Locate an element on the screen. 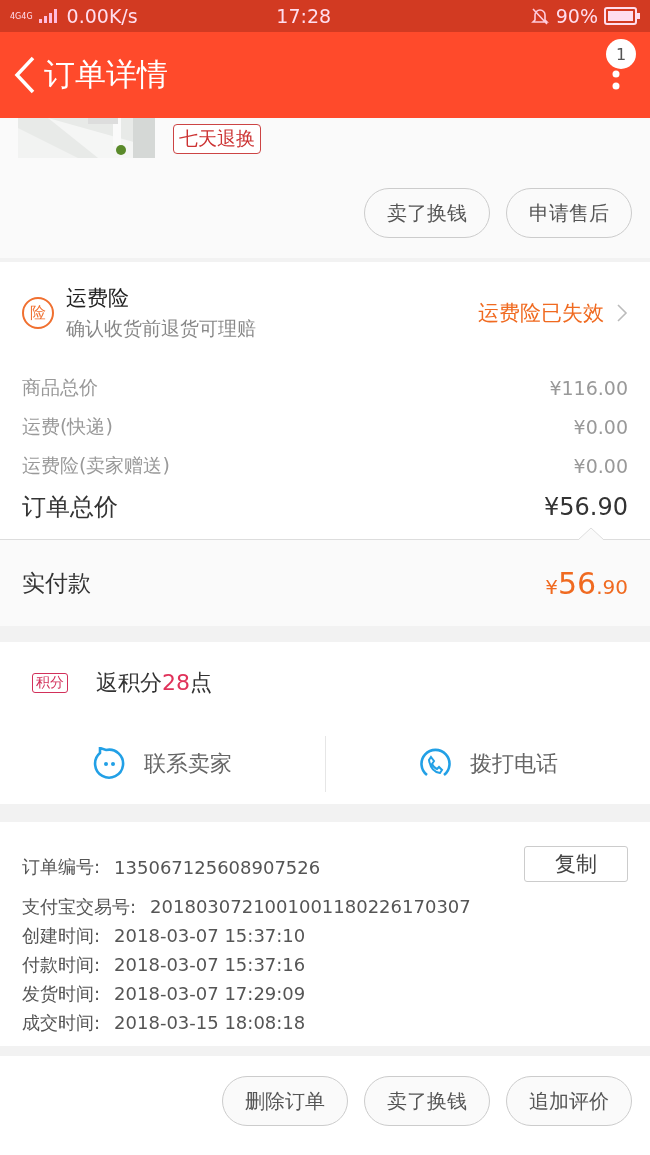 The width and height of the screenshot is (650, 1155). copy-button: 复制 is located at coordinates (576, 864).